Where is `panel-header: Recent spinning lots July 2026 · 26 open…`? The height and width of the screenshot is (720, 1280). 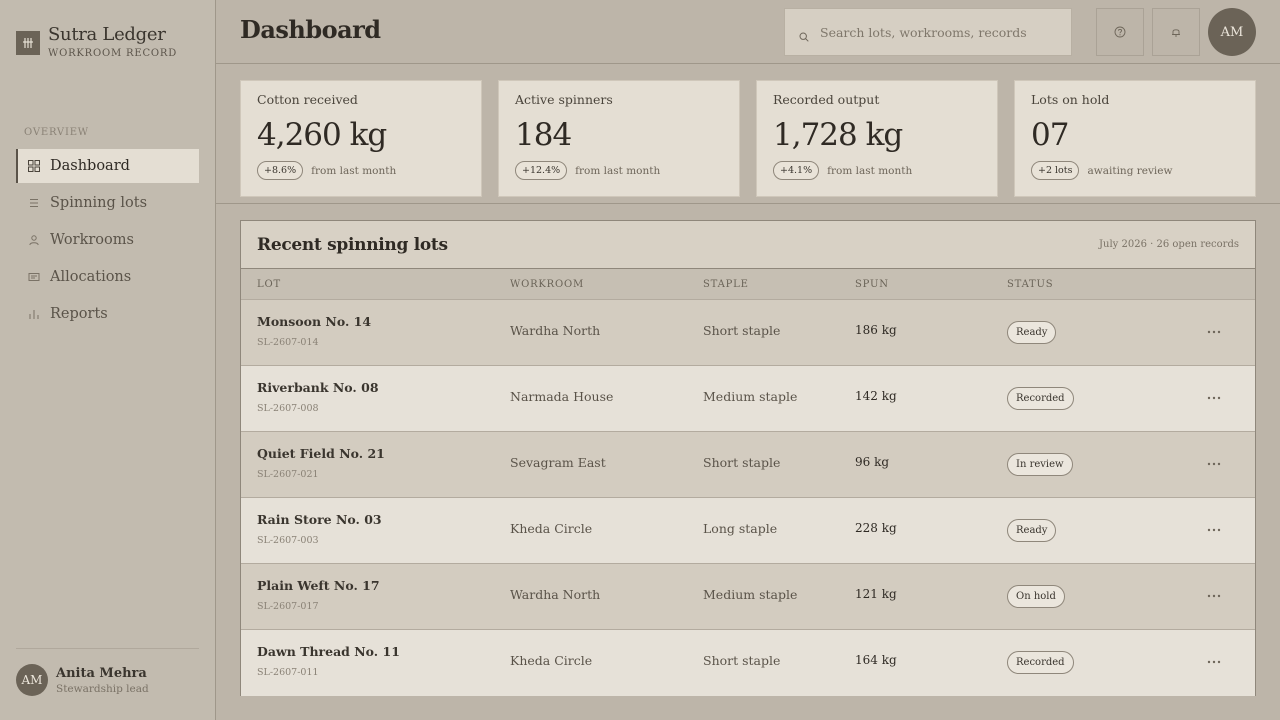 panel-header: Recent spinning lots July 2026 · 26 open… is located at coordinates (748, 245).